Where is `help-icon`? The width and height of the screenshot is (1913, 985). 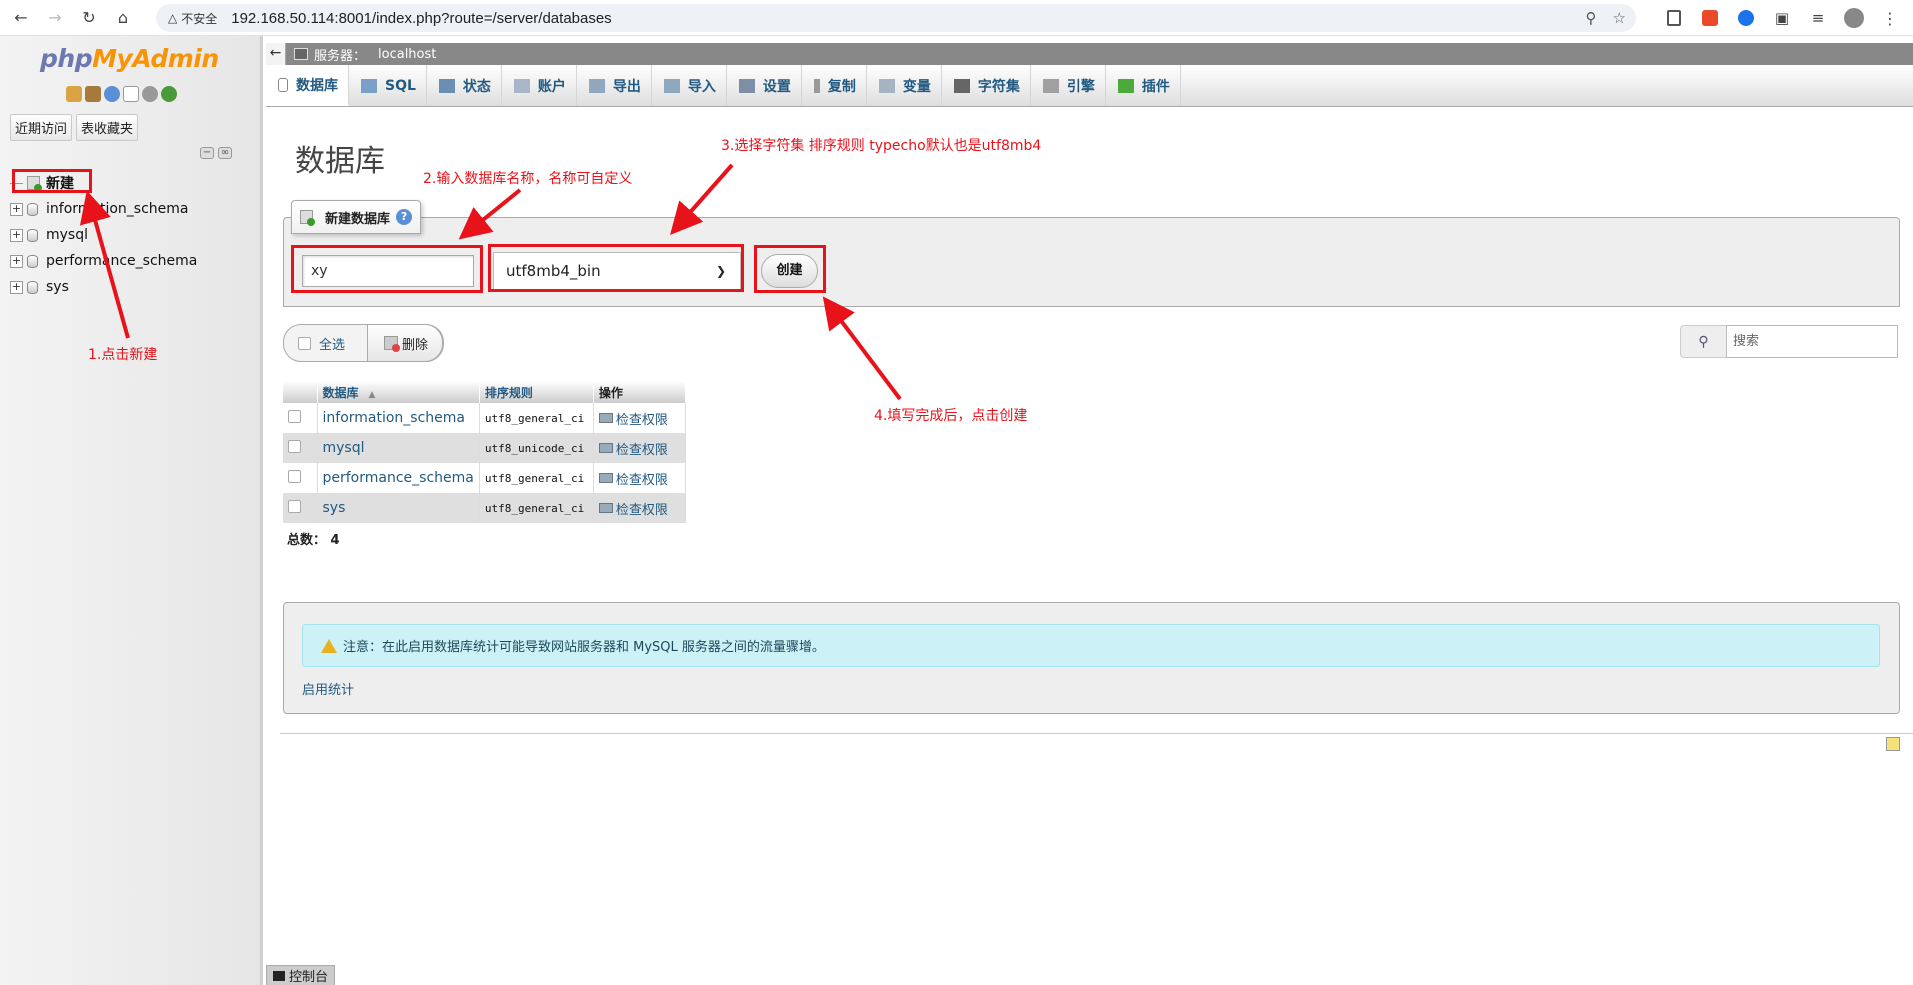 help-icon is located at coordinates (112, 94).